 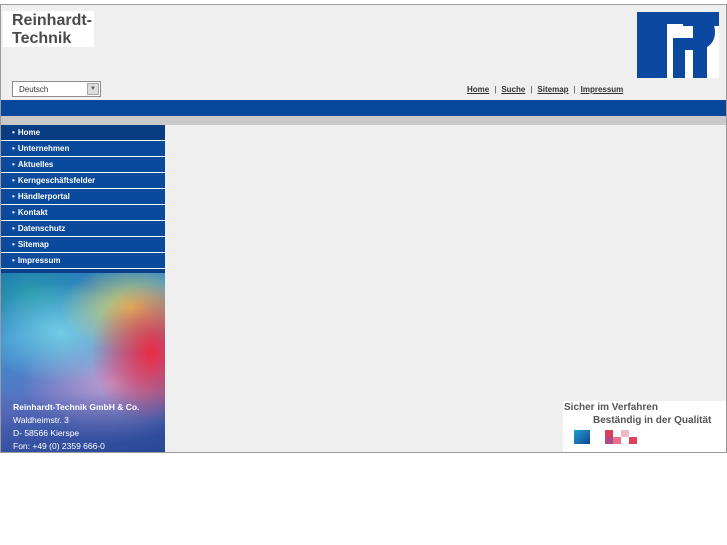 I want to click on quality-checker-icon, so click(x=621, y=437).